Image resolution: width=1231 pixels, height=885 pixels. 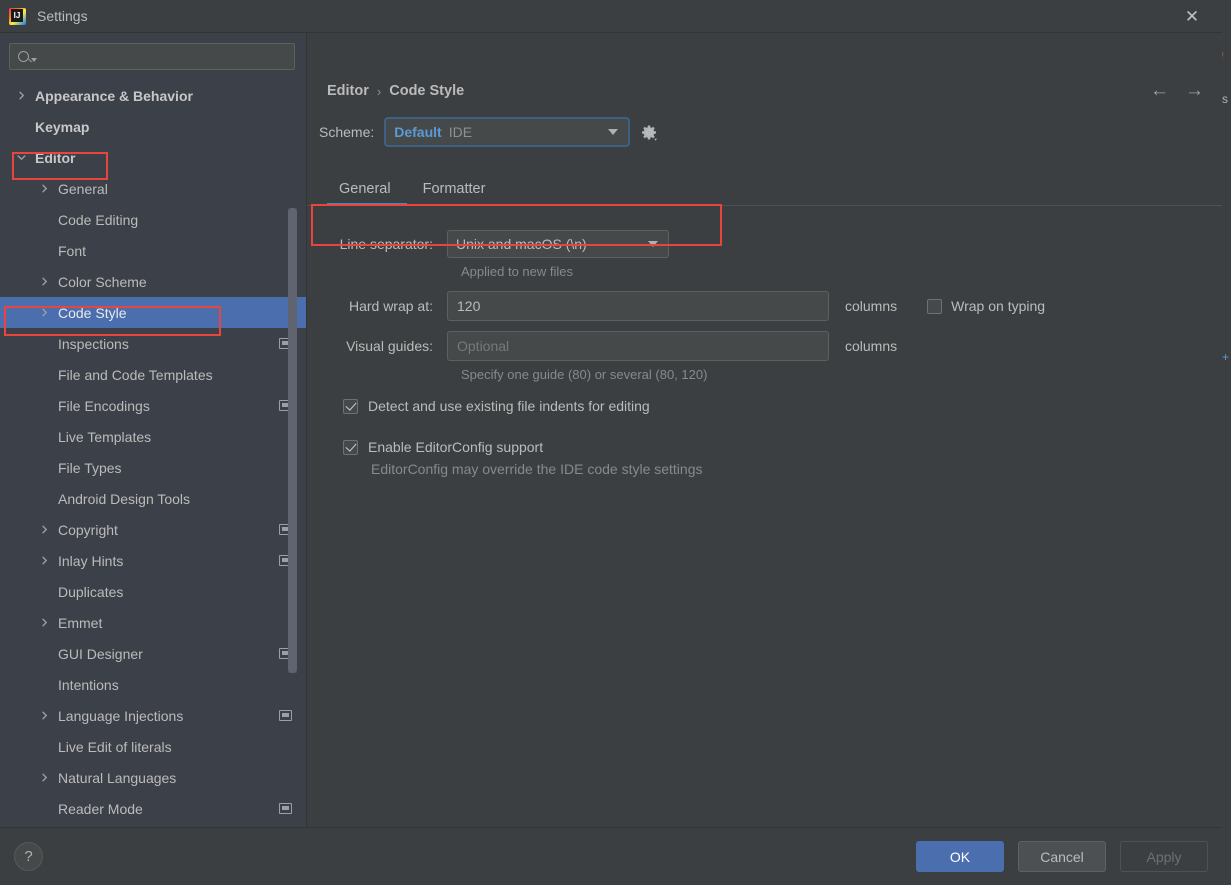 What do you see at coordinates (348, 91) in the screenshot?
I see `breadcrumb-parent: Editor` at bounding box center [348, 91].